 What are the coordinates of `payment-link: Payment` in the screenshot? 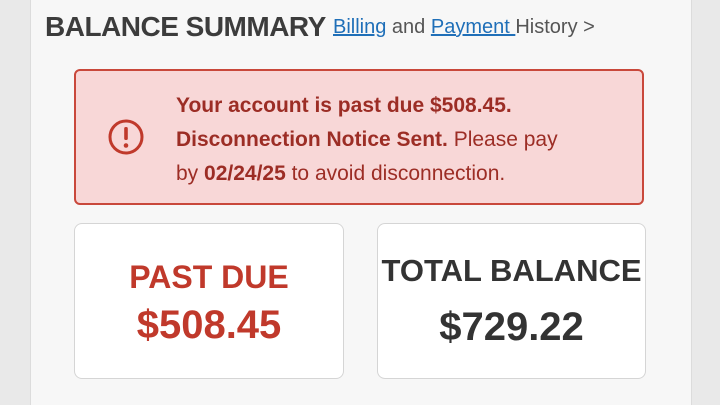 It's located at (473, 27).